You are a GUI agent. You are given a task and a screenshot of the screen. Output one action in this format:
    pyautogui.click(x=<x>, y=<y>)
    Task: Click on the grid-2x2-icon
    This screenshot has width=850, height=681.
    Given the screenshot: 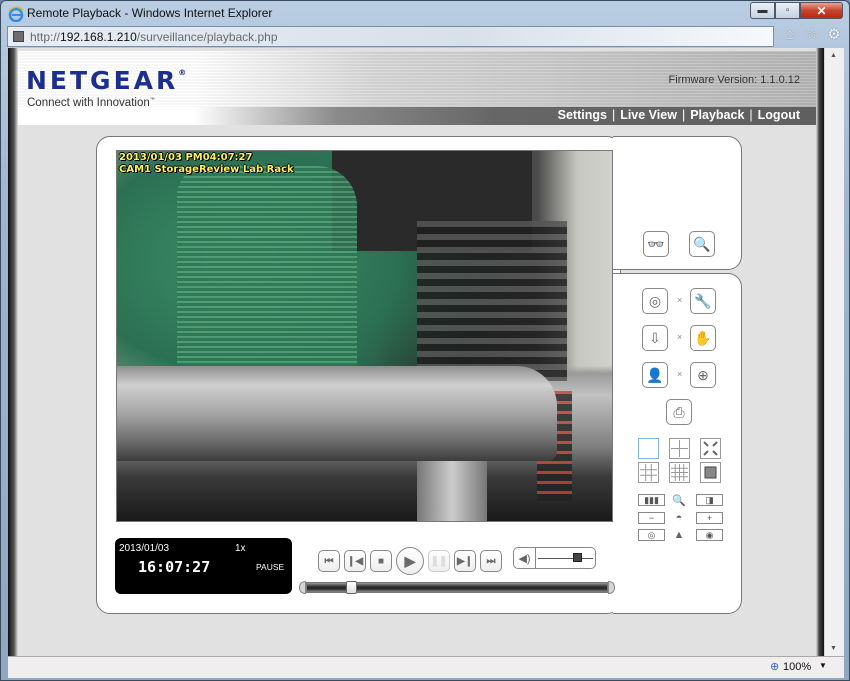 What is the action you would take?
    pyautogui.click(x=679, y=448)
    